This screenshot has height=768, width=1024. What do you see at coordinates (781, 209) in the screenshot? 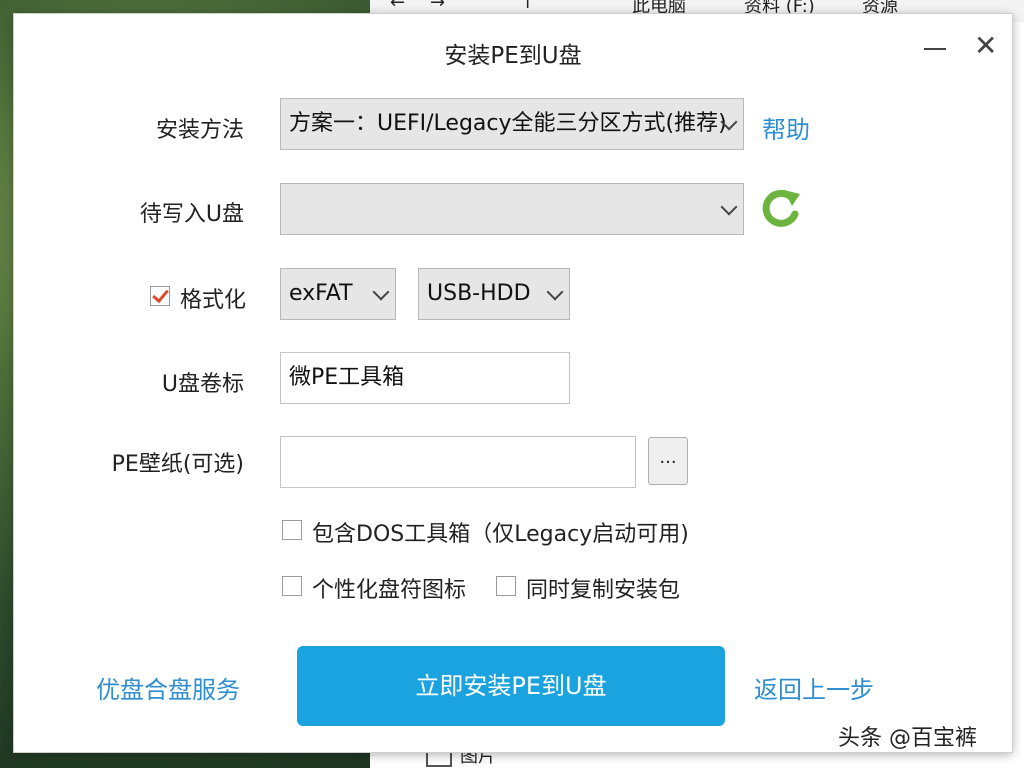
I see `refresh-icon` at bounding box center [781, 209].